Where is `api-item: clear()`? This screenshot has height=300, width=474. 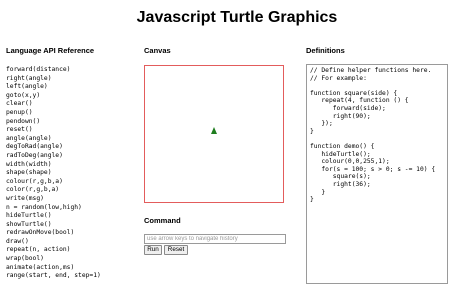 api-item: clear() is located at coordinates (19, 104).